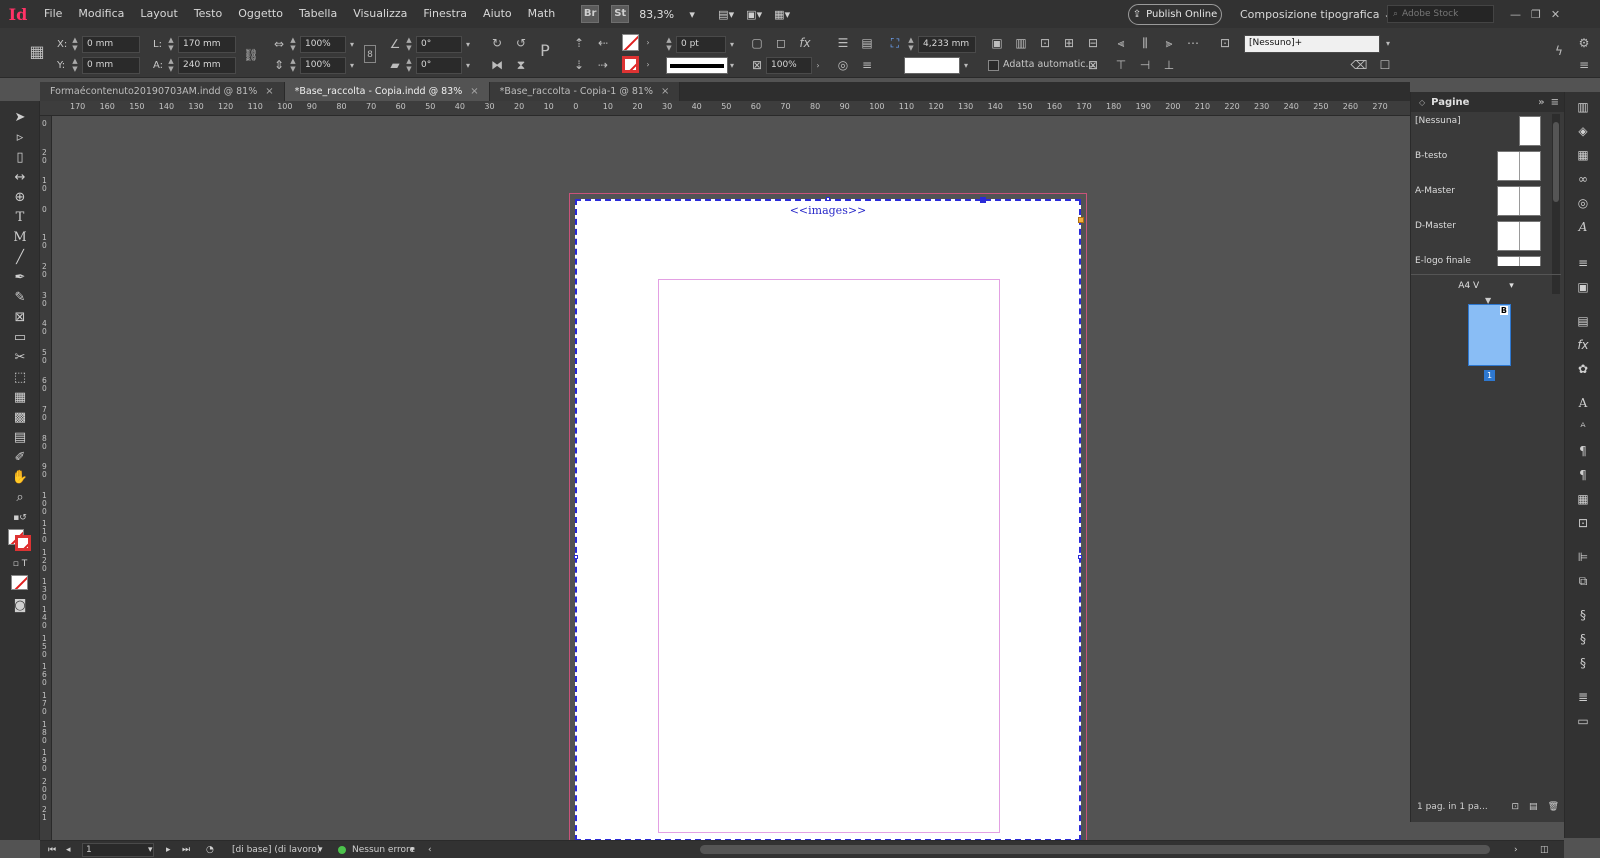 This screenshot has width=1600, height=858. I want to click on menu-aiuto: Aiuto, so click(497, 14).